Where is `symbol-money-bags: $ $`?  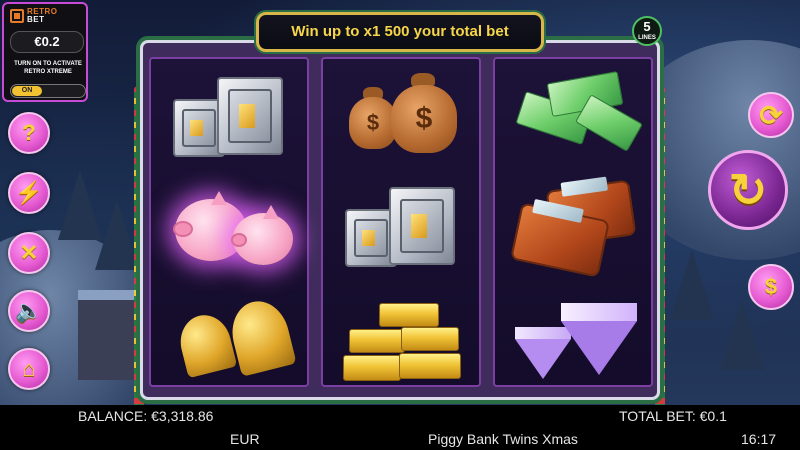
symbol-money-bags: $ $ is located at coordinates (405, 118).